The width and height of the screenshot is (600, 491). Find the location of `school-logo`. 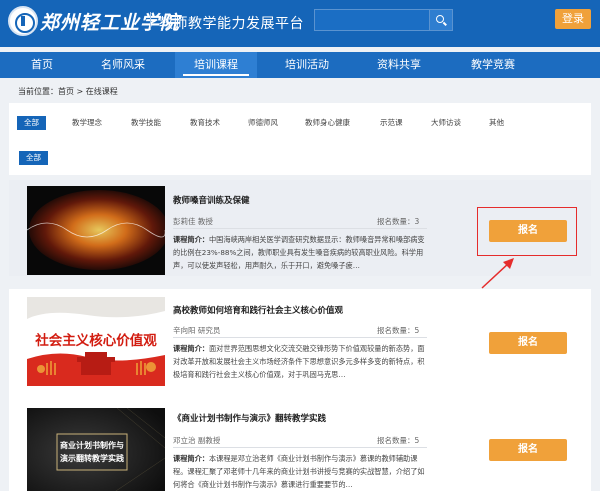

school-logo is located at coordinates (23, 21).